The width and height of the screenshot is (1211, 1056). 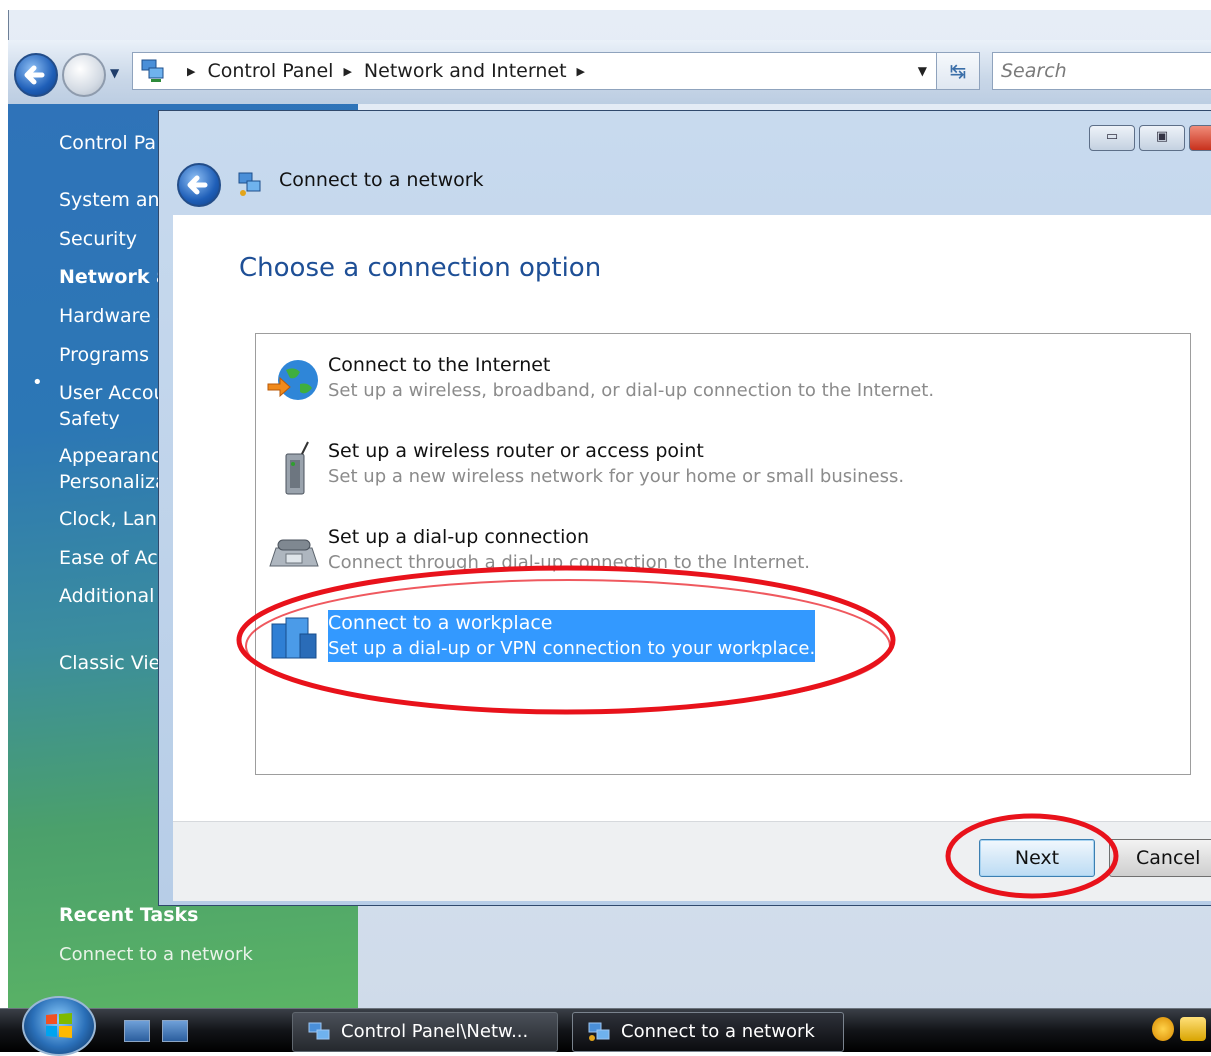 I want to click on next-button: Next, so click(x=1037, y=858).